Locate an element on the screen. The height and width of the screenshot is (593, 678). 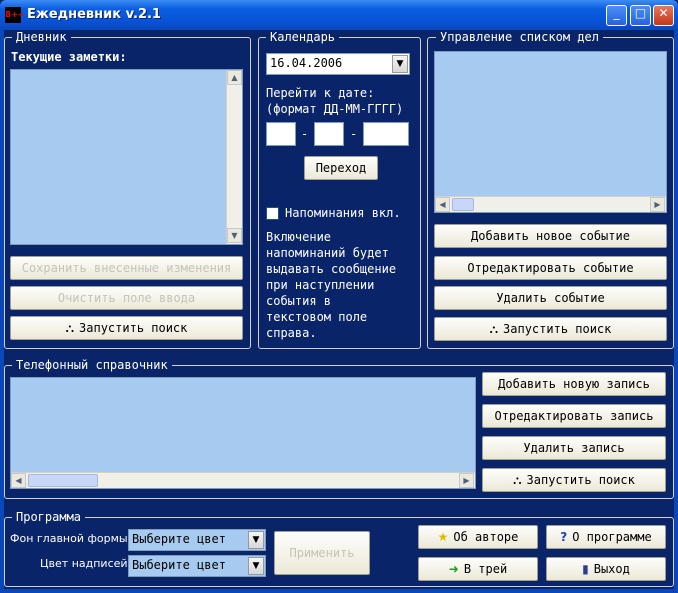
goto-date-format-label: (формат ДД-ММ-ГГГГ) is located at coordinates (335, 109).